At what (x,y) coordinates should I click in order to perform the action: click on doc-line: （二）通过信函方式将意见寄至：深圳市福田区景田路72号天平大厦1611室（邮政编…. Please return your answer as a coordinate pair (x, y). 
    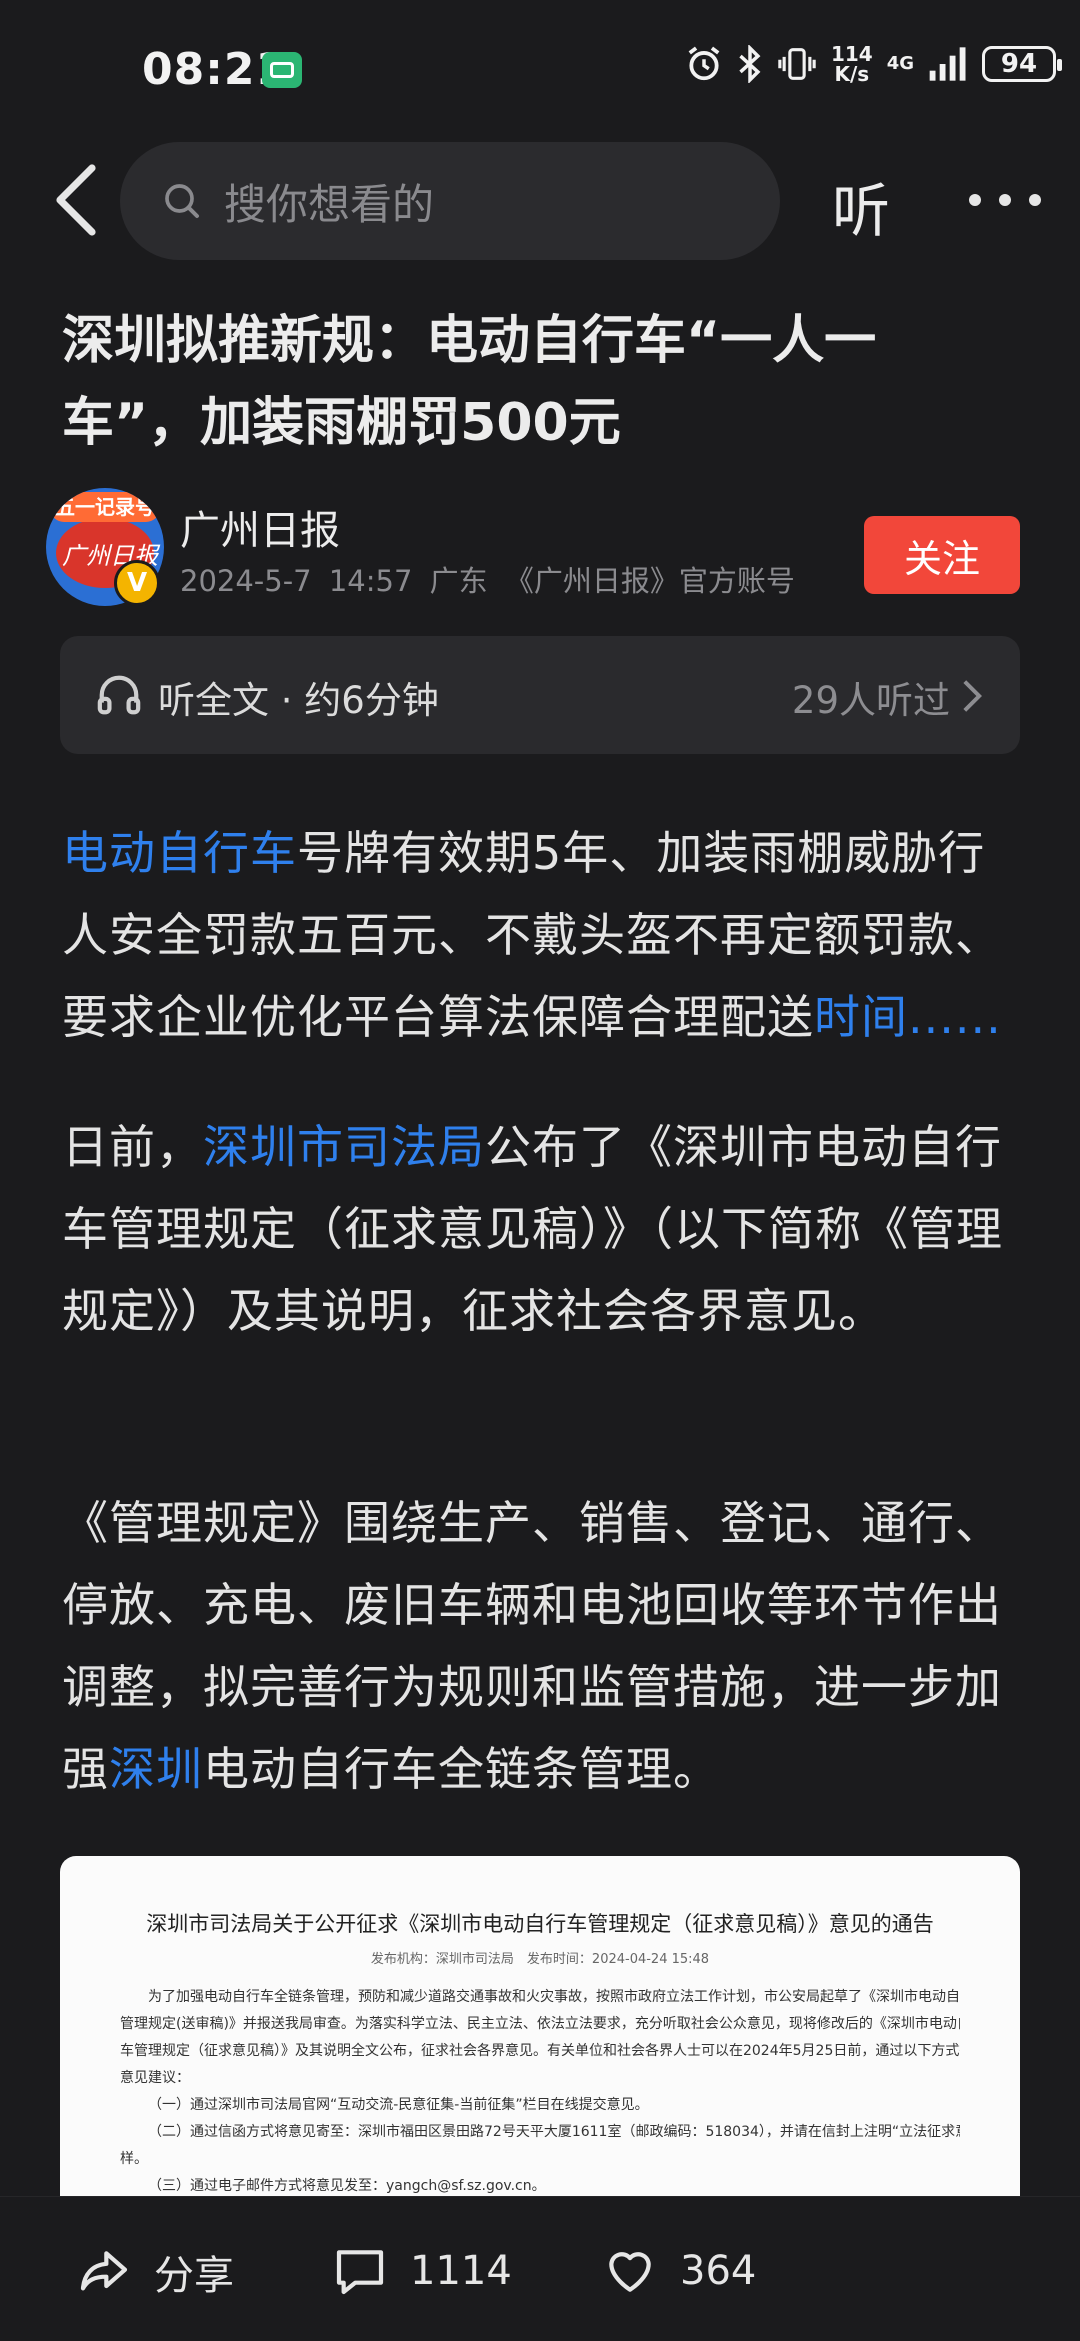
    Looking at the image, I should click on (554, 2132).